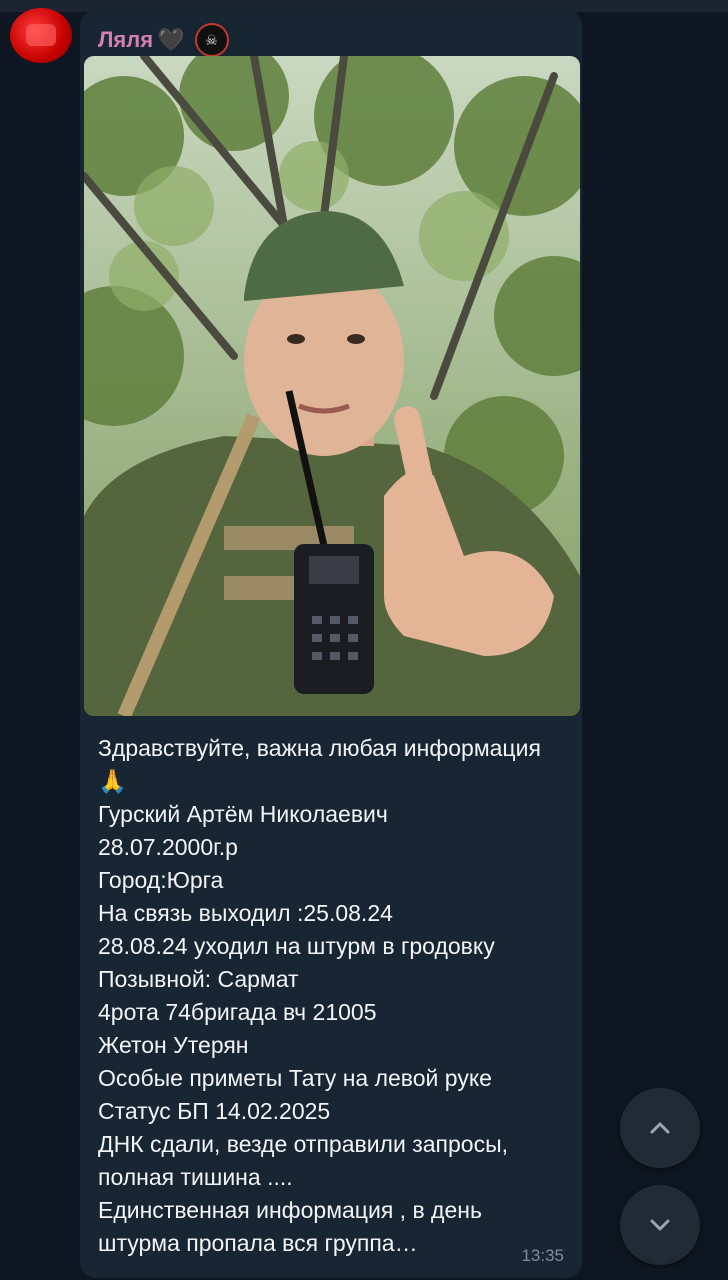  Describe the element at coordinates (542, 1255) in the screenshot. I see `message-time: 13:35` at that location.